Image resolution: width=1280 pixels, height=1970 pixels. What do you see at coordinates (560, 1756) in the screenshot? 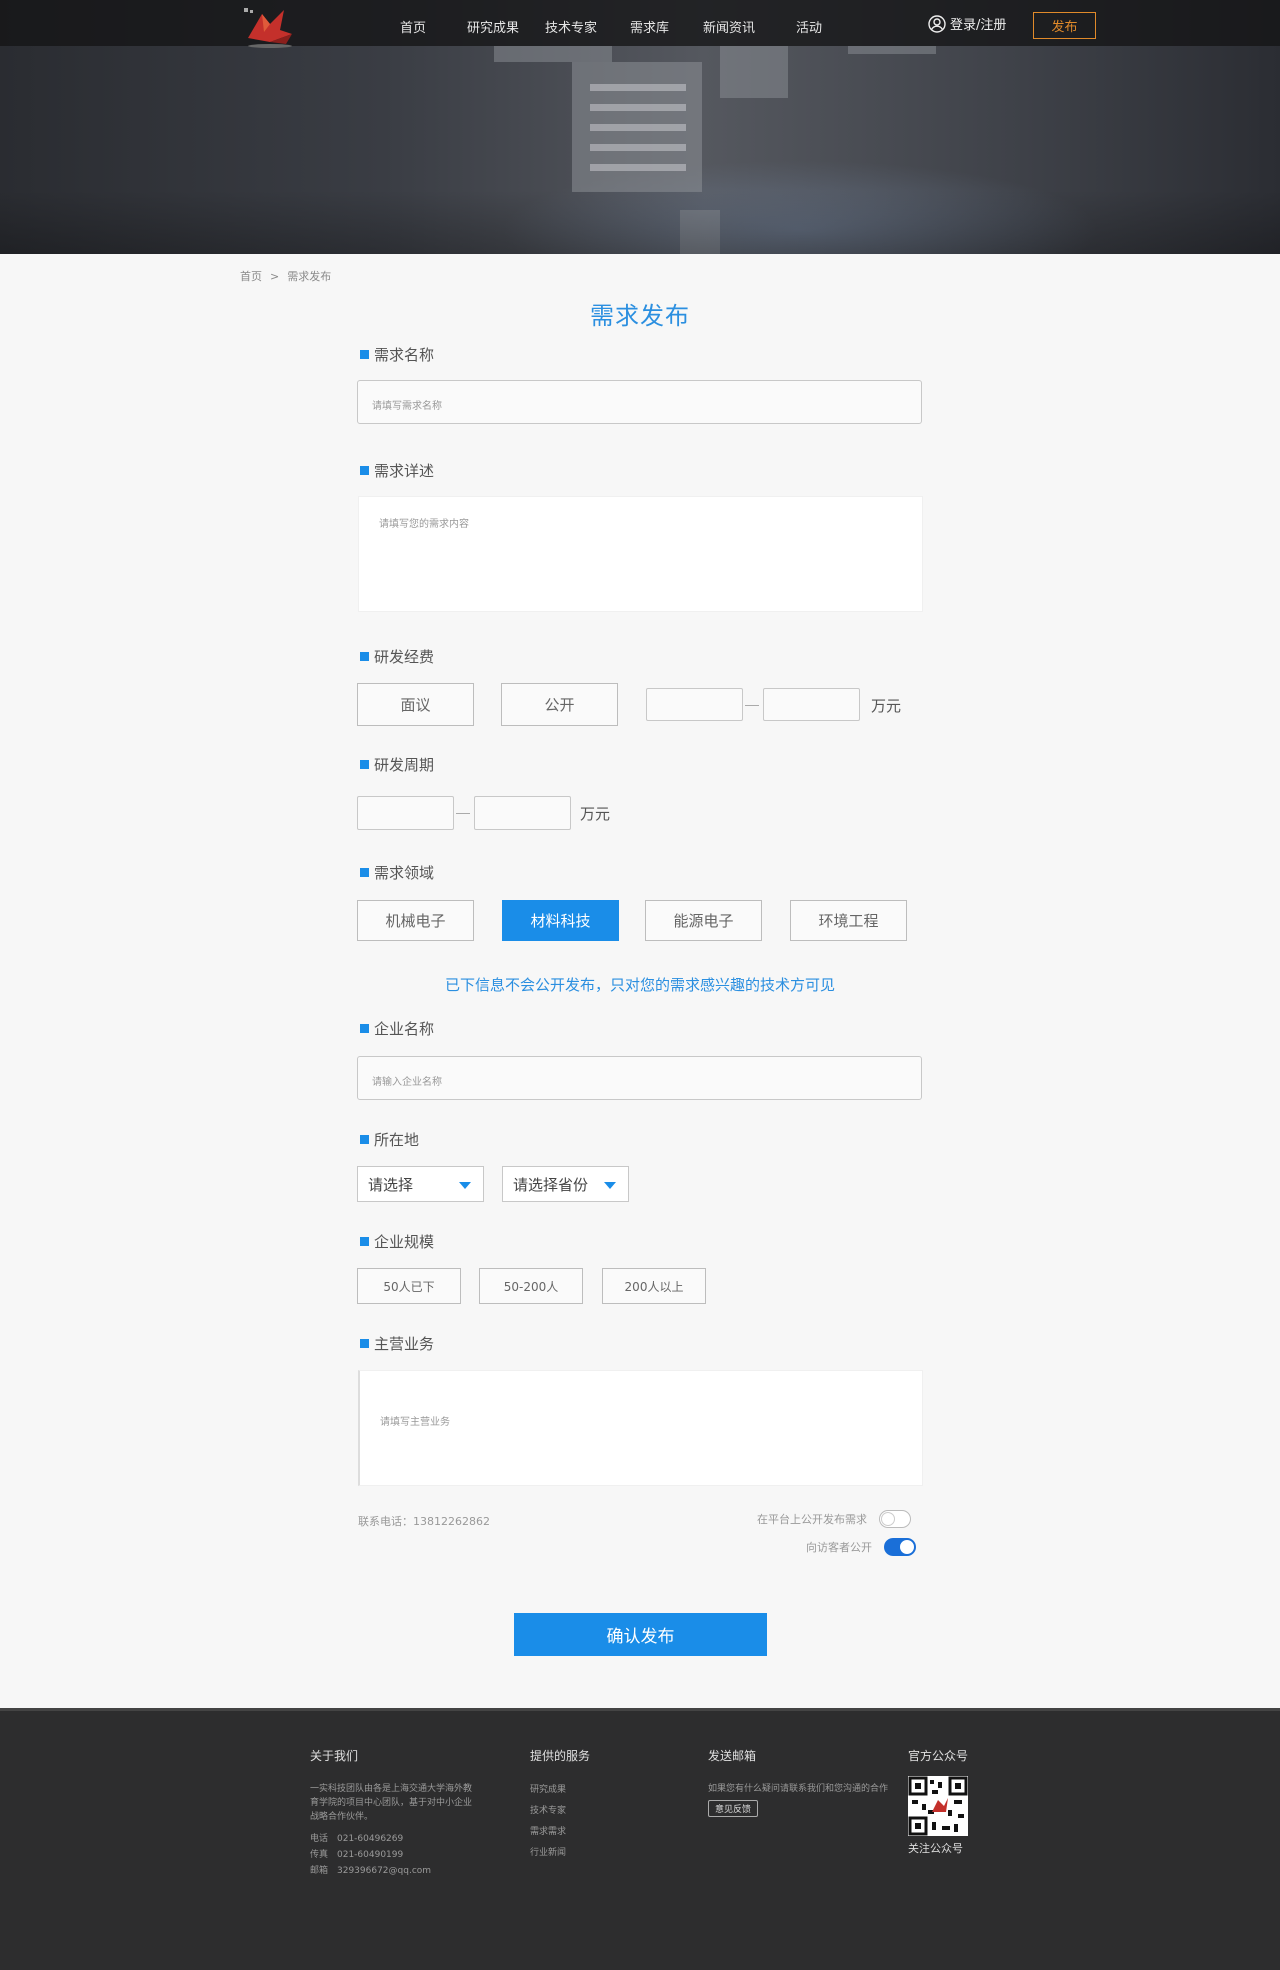
I see `footer-services-title: 提供的服务` at bounding box center [560, 1756].